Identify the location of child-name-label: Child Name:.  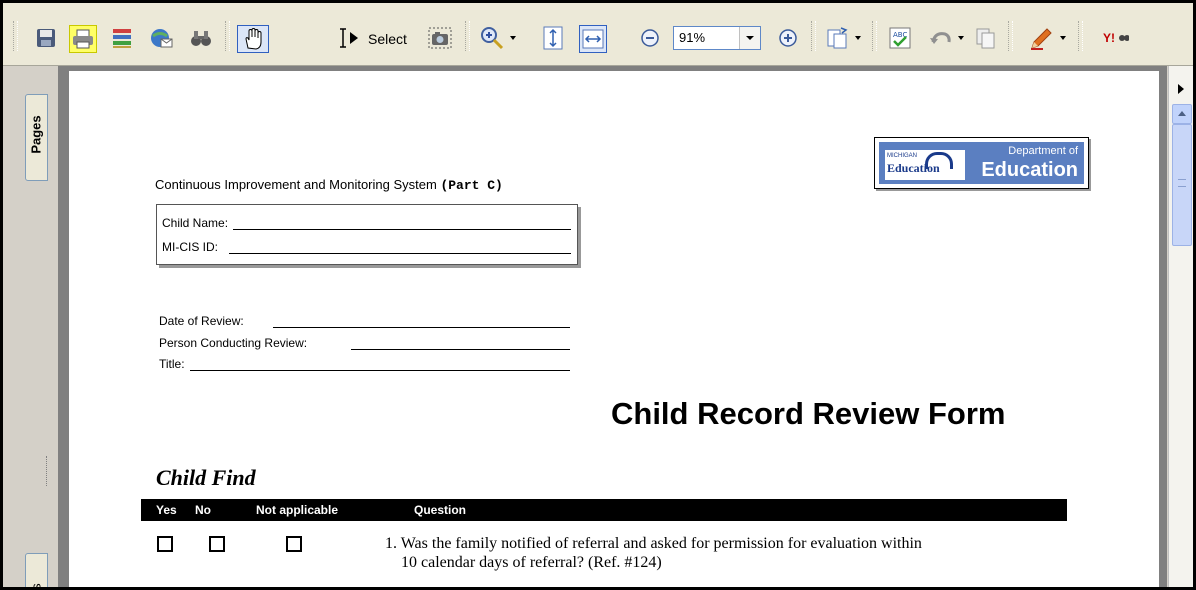
(195, 223).